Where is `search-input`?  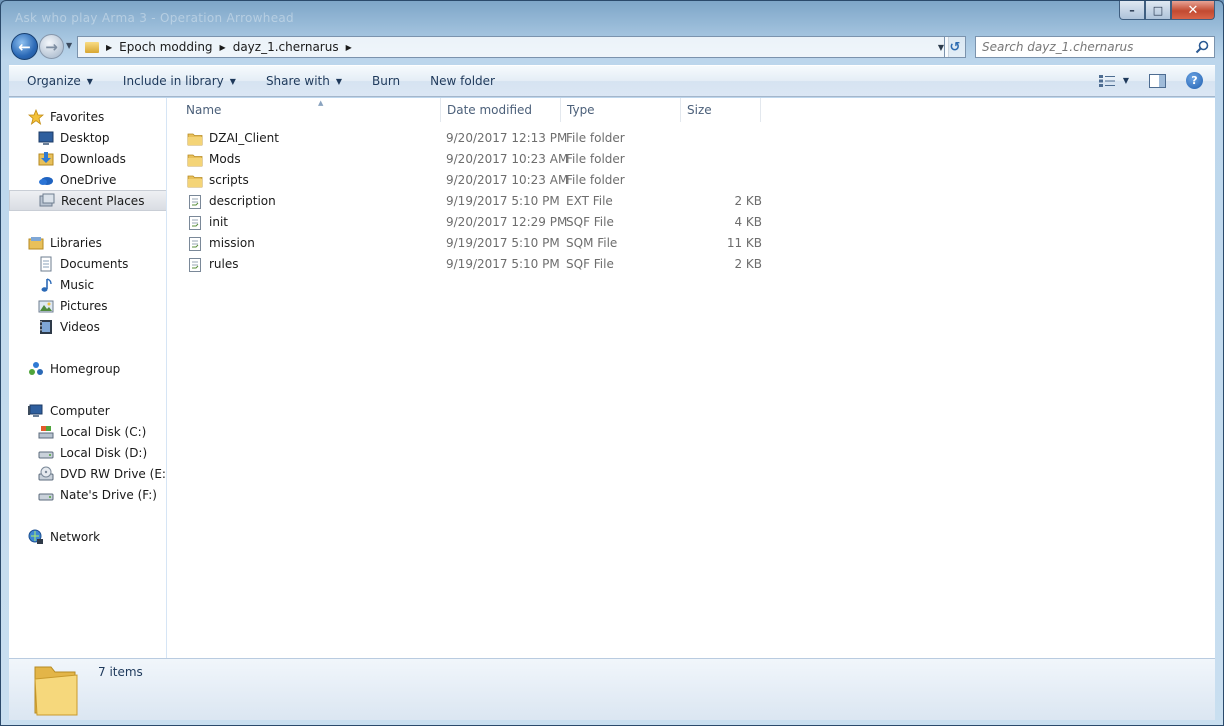 search-input is located at coordinates (1087, 47).